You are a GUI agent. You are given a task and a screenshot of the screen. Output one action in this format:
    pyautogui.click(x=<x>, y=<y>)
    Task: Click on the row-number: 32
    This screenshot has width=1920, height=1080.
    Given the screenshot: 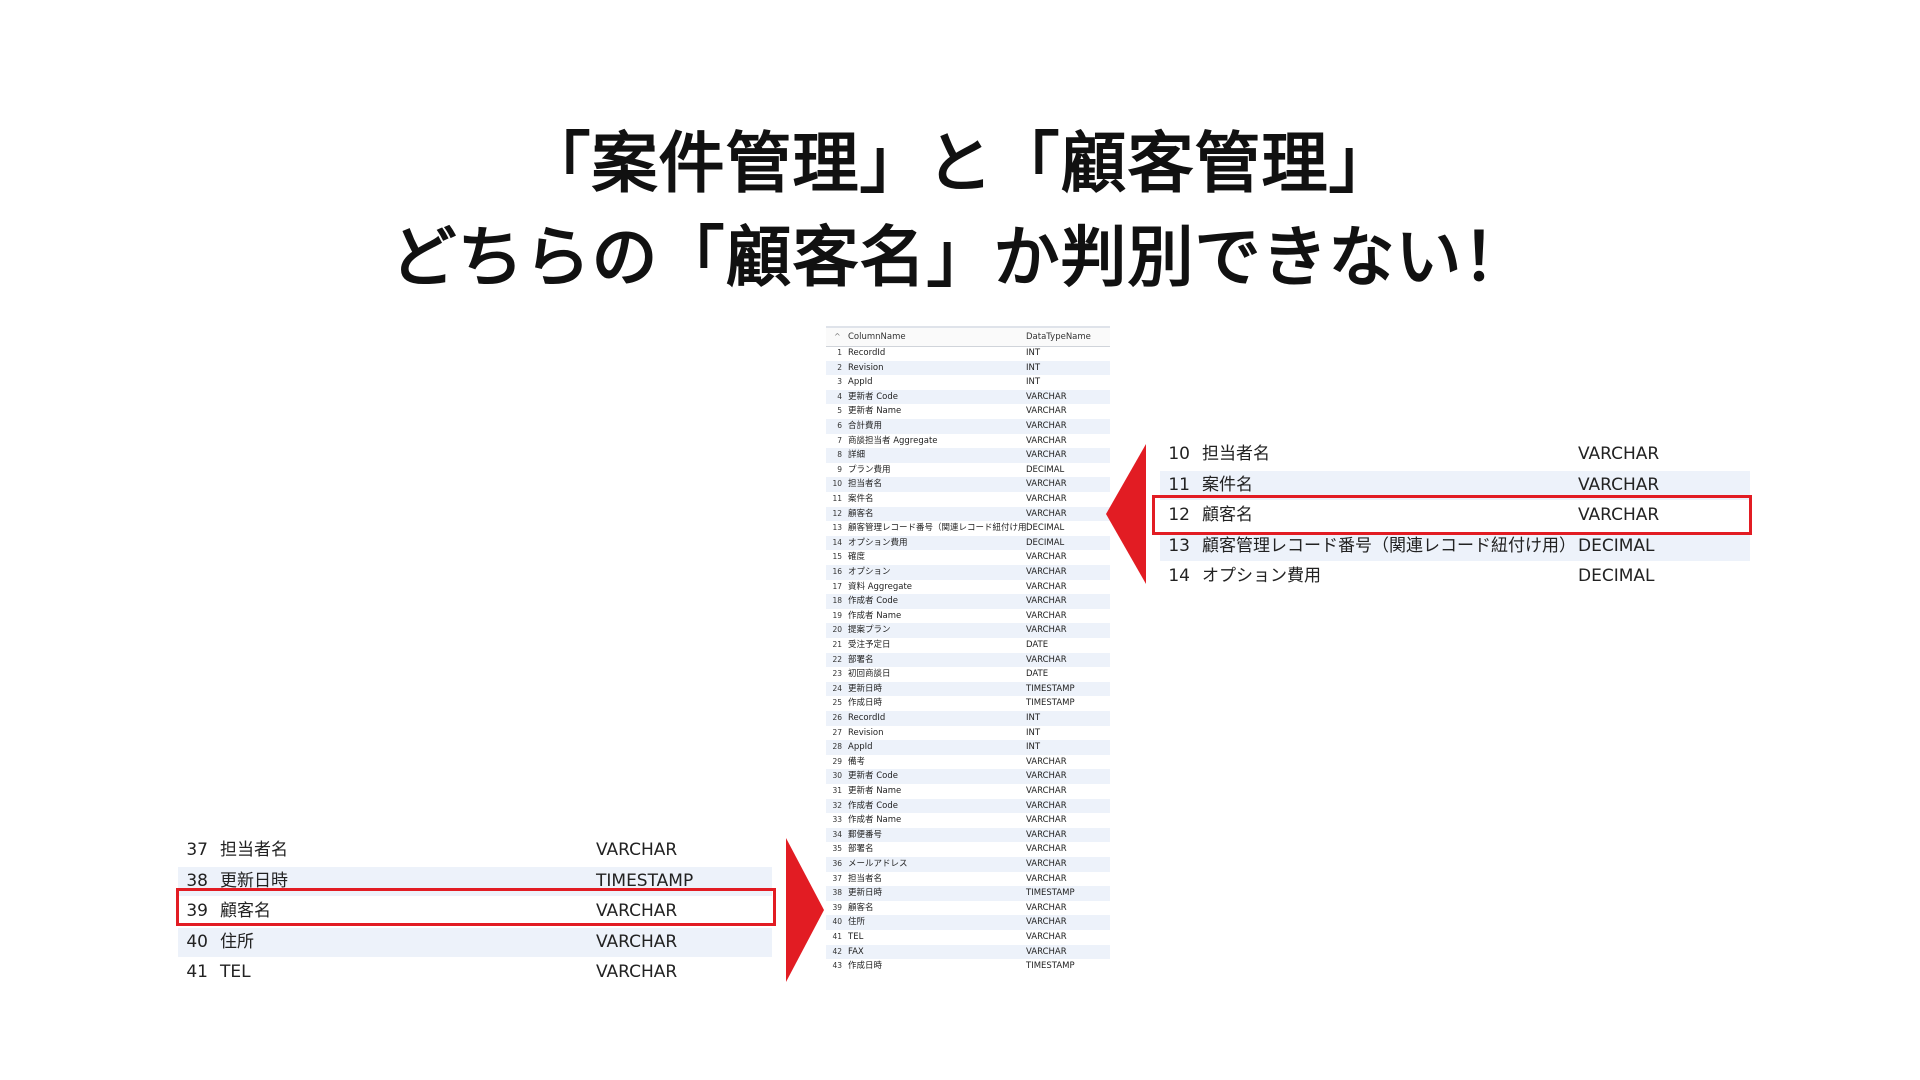 What is the action you would take?
    pyautogui.click(x=837, y=805)
    